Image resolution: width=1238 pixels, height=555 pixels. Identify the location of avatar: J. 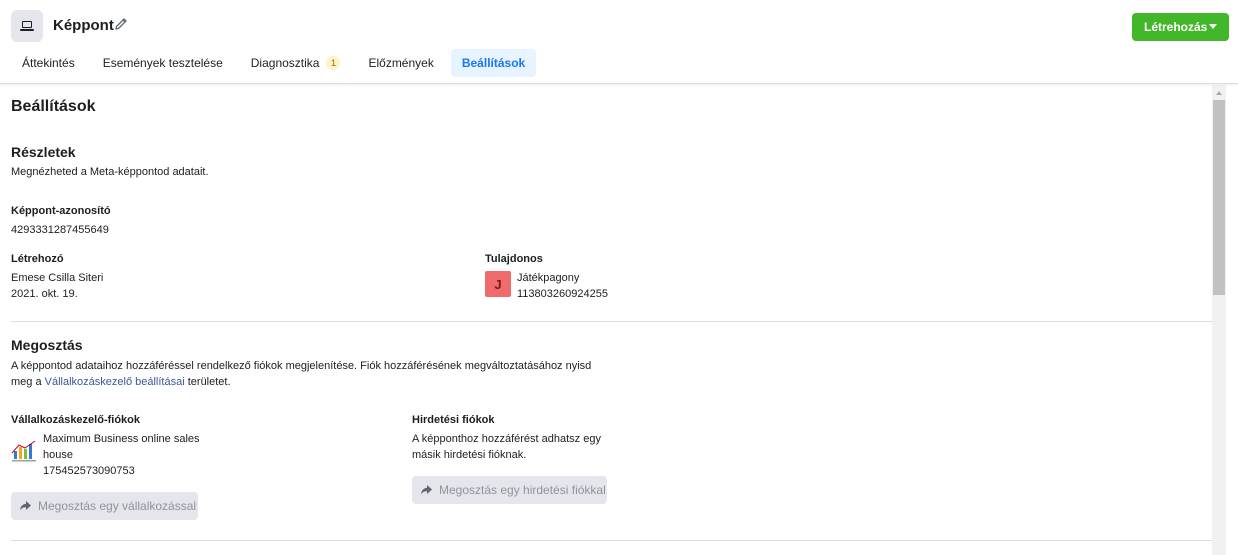
(498, 284).